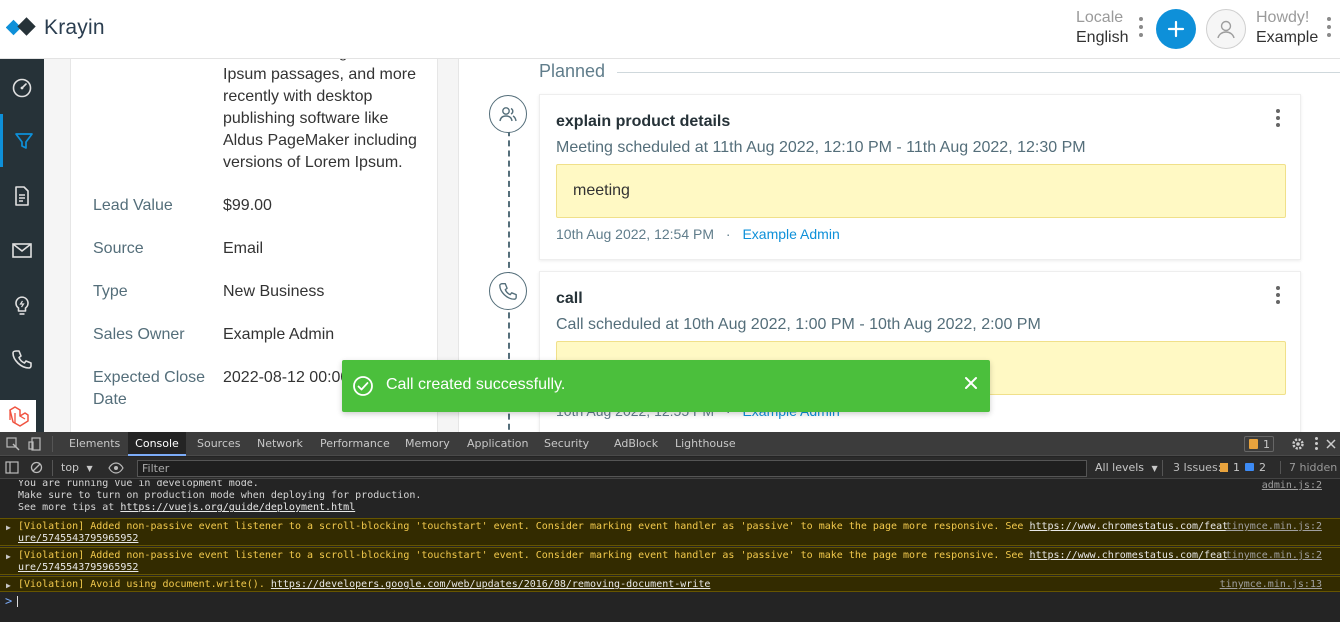  What do you see at coordinates (1102, 28) in the screenshot?
I see `locale-switcher: Locale English` at bounding box center [1102, 28].